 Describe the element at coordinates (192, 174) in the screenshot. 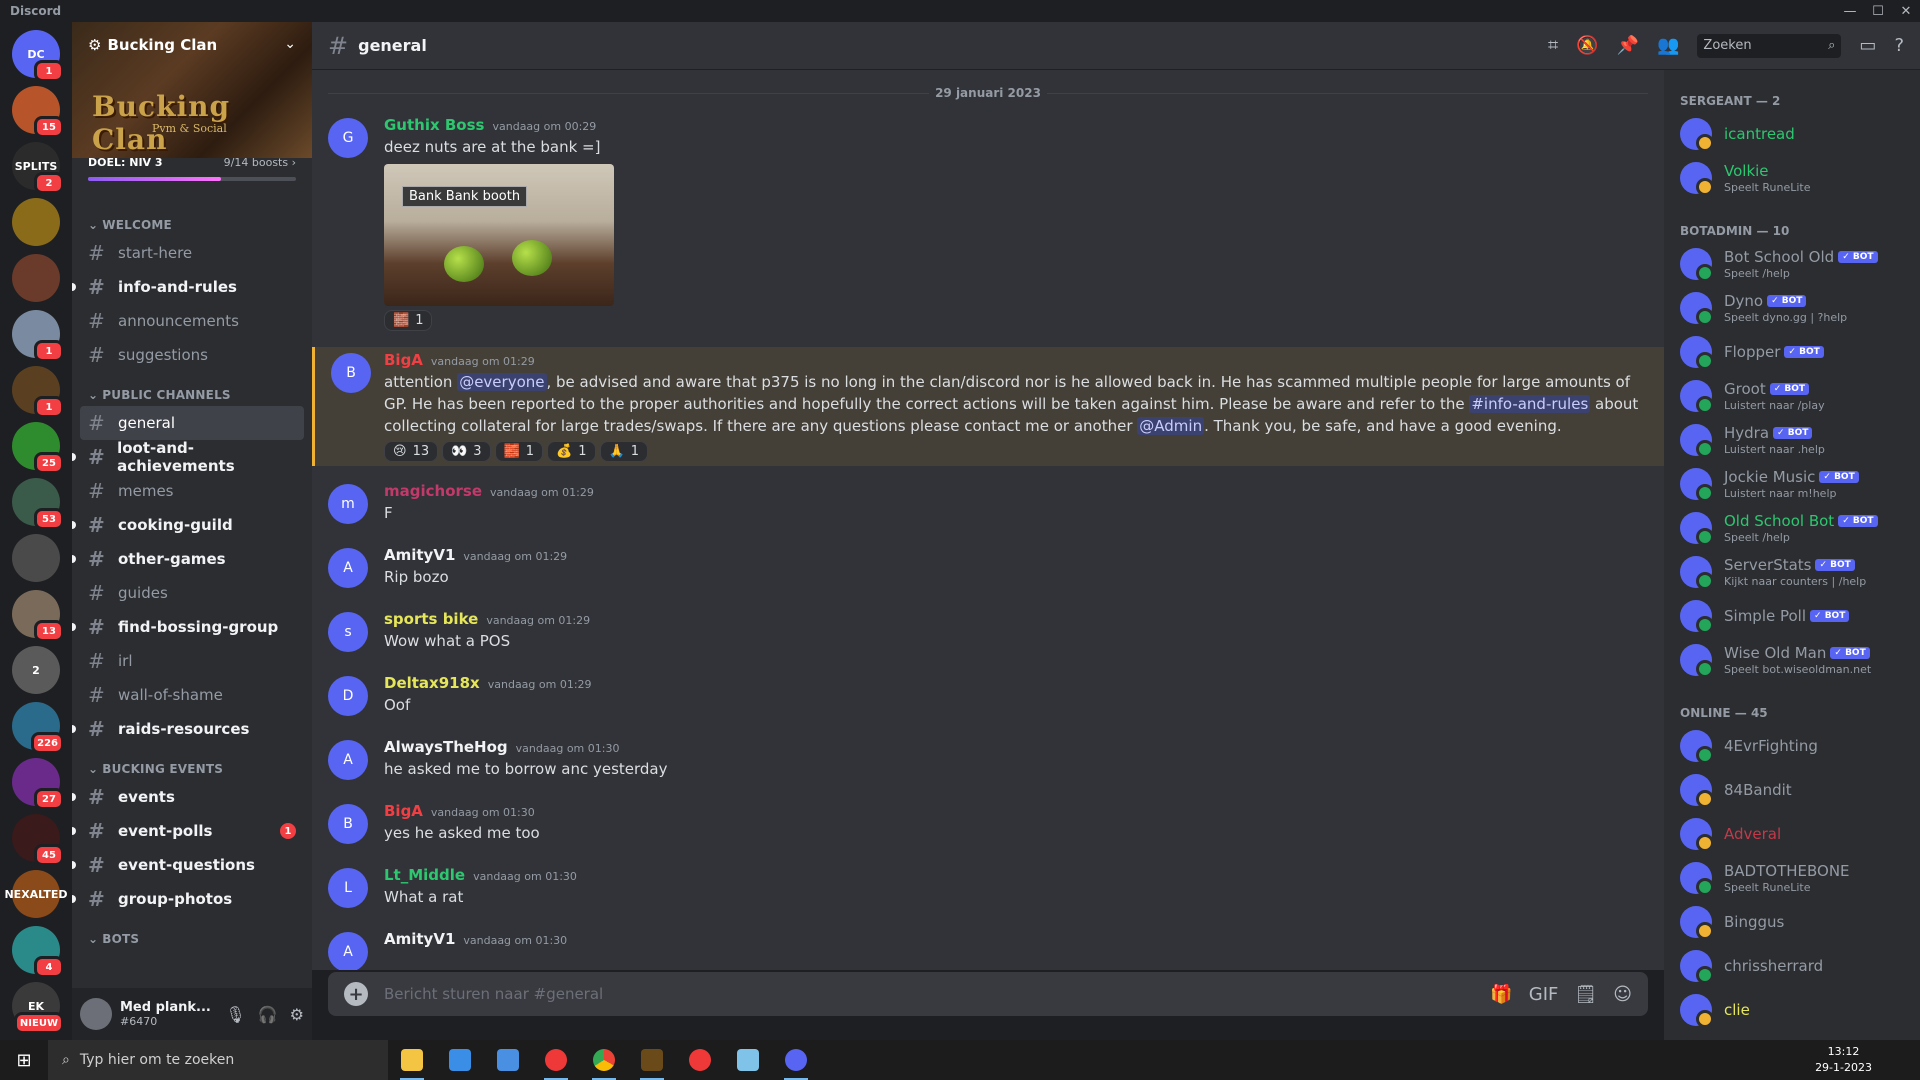

I see `boost-goal: DOEL: NIV 3 9/14 boosts ›` at that location.